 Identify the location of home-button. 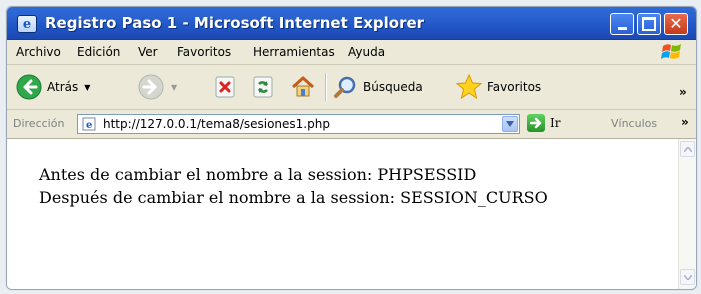
(303, 87).